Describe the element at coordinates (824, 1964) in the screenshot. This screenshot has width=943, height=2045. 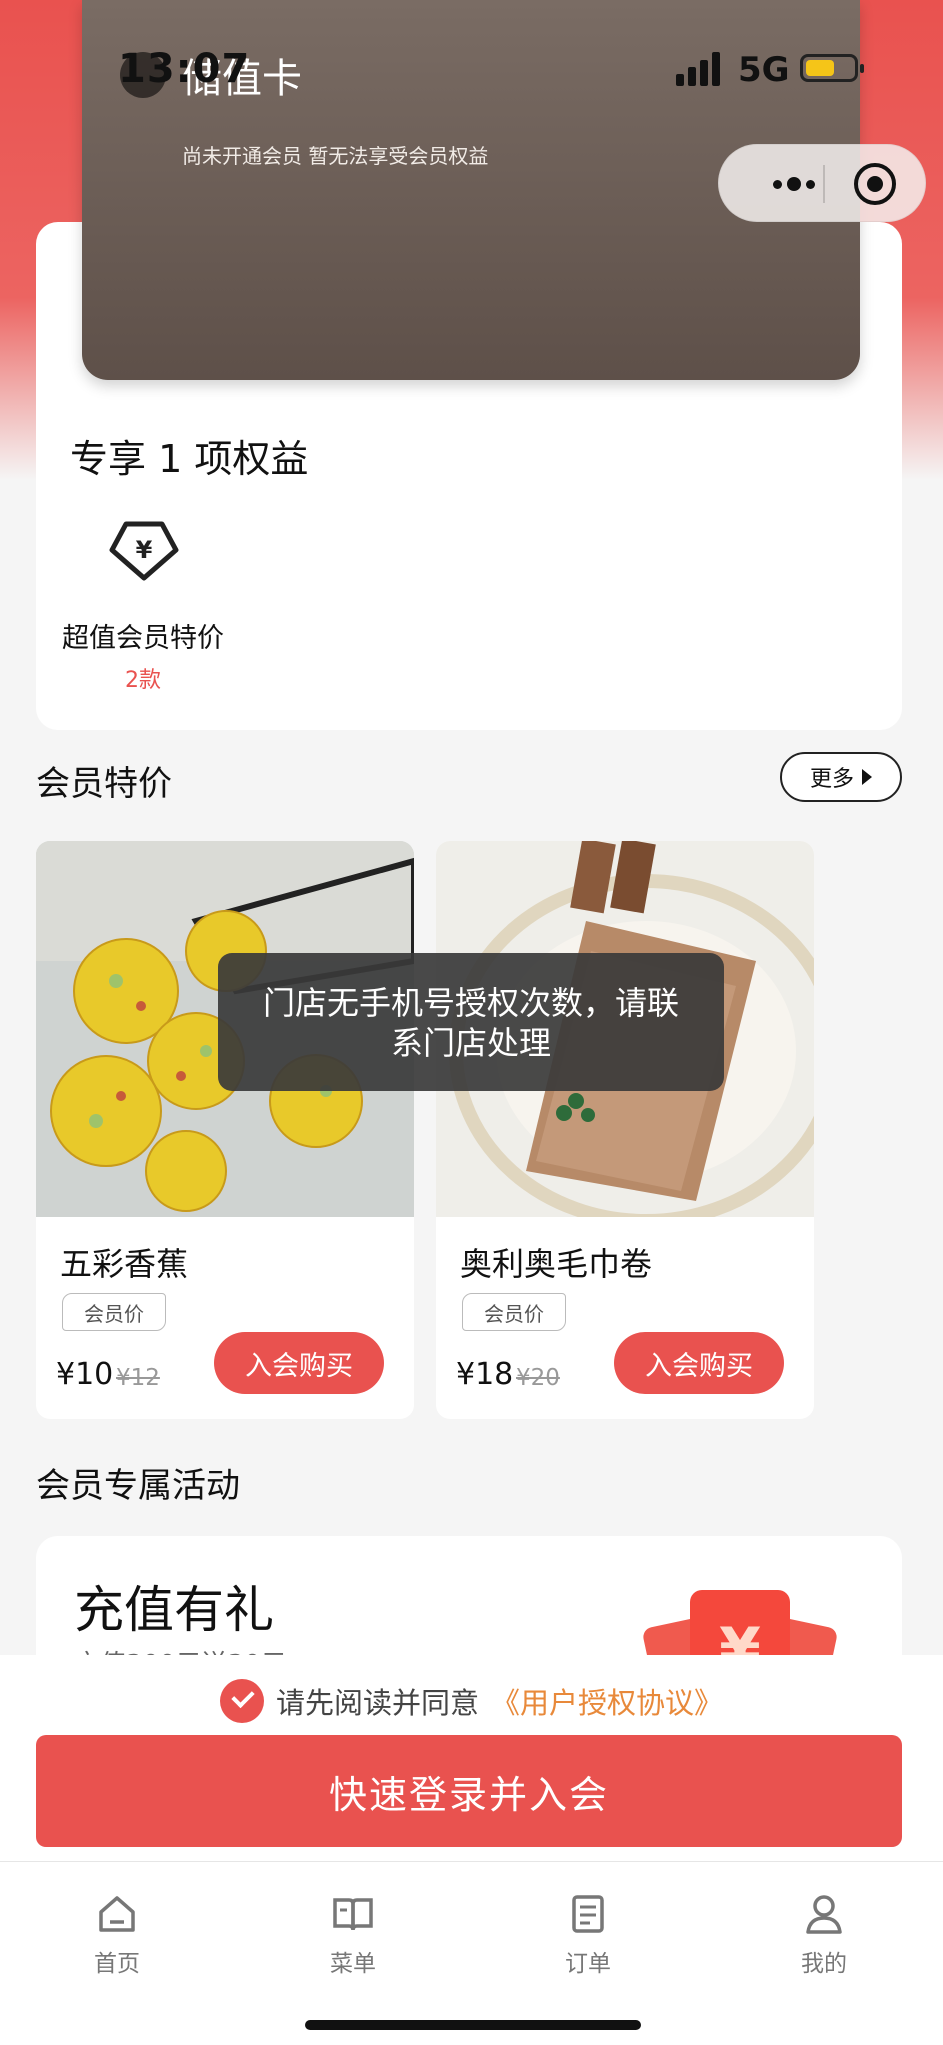
I see `tab-label: 我的` at that location.